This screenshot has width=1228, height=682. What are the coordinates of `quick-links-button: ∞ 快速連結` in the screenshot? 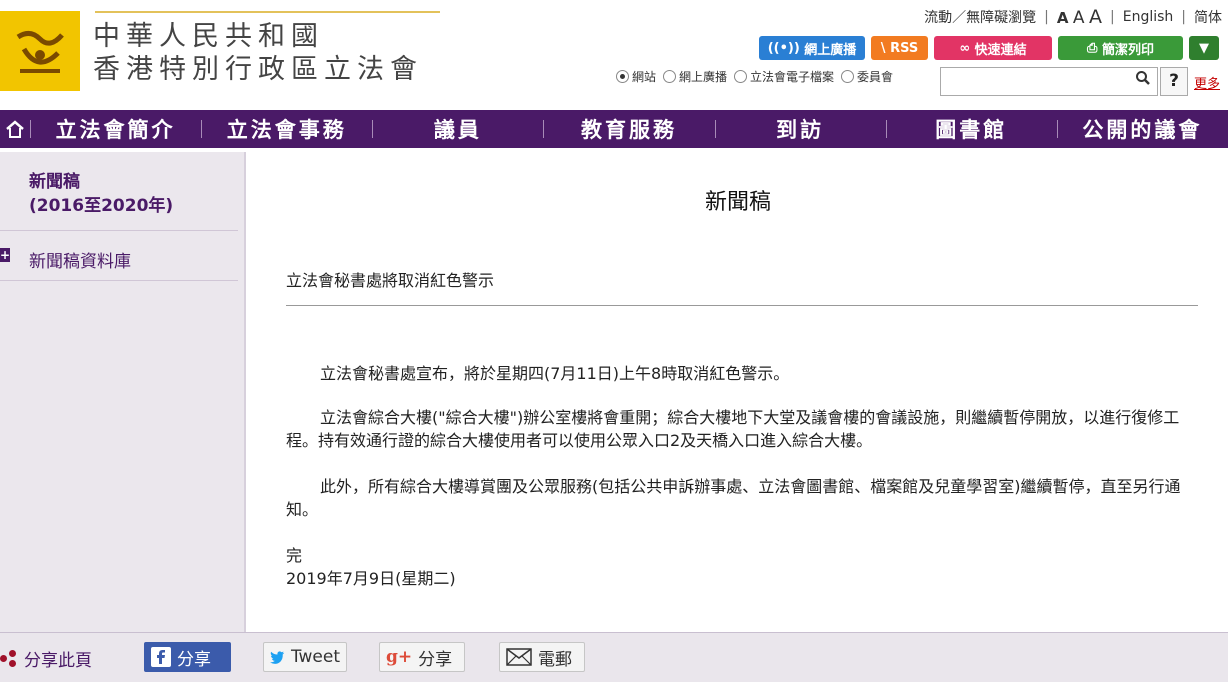 It's located at (993, 48).